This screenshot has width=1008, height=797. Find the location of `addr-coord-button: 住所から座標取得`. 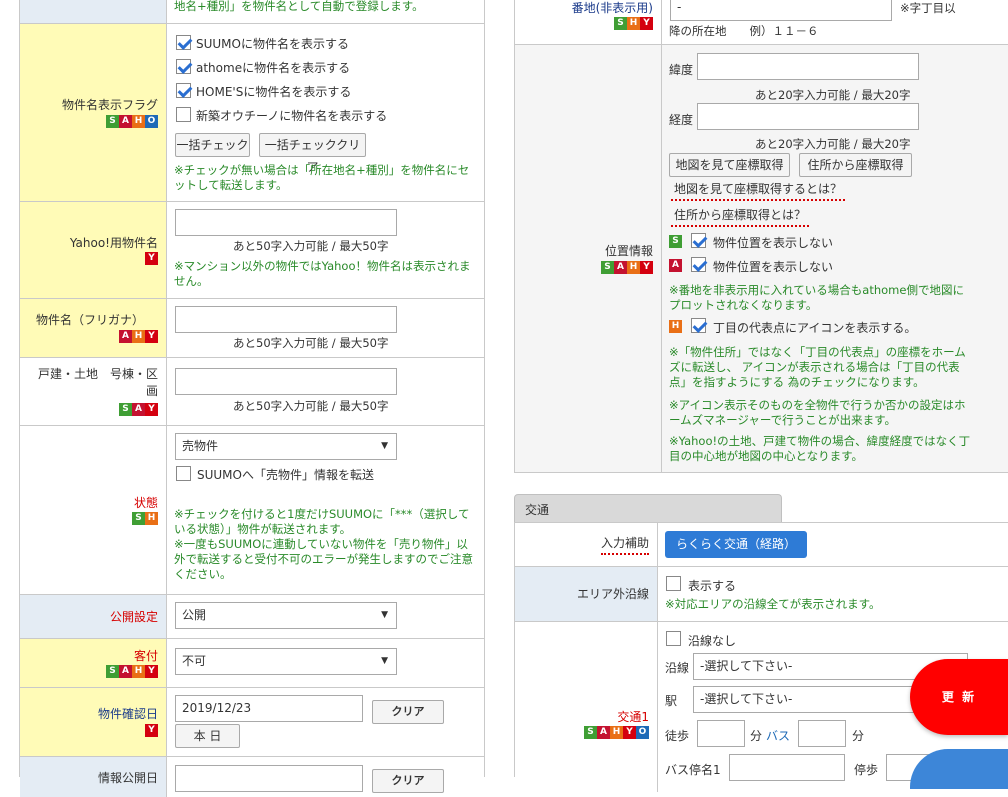

addr-coord-button: 住所から座標取得 is located at coordinates (855, 165).